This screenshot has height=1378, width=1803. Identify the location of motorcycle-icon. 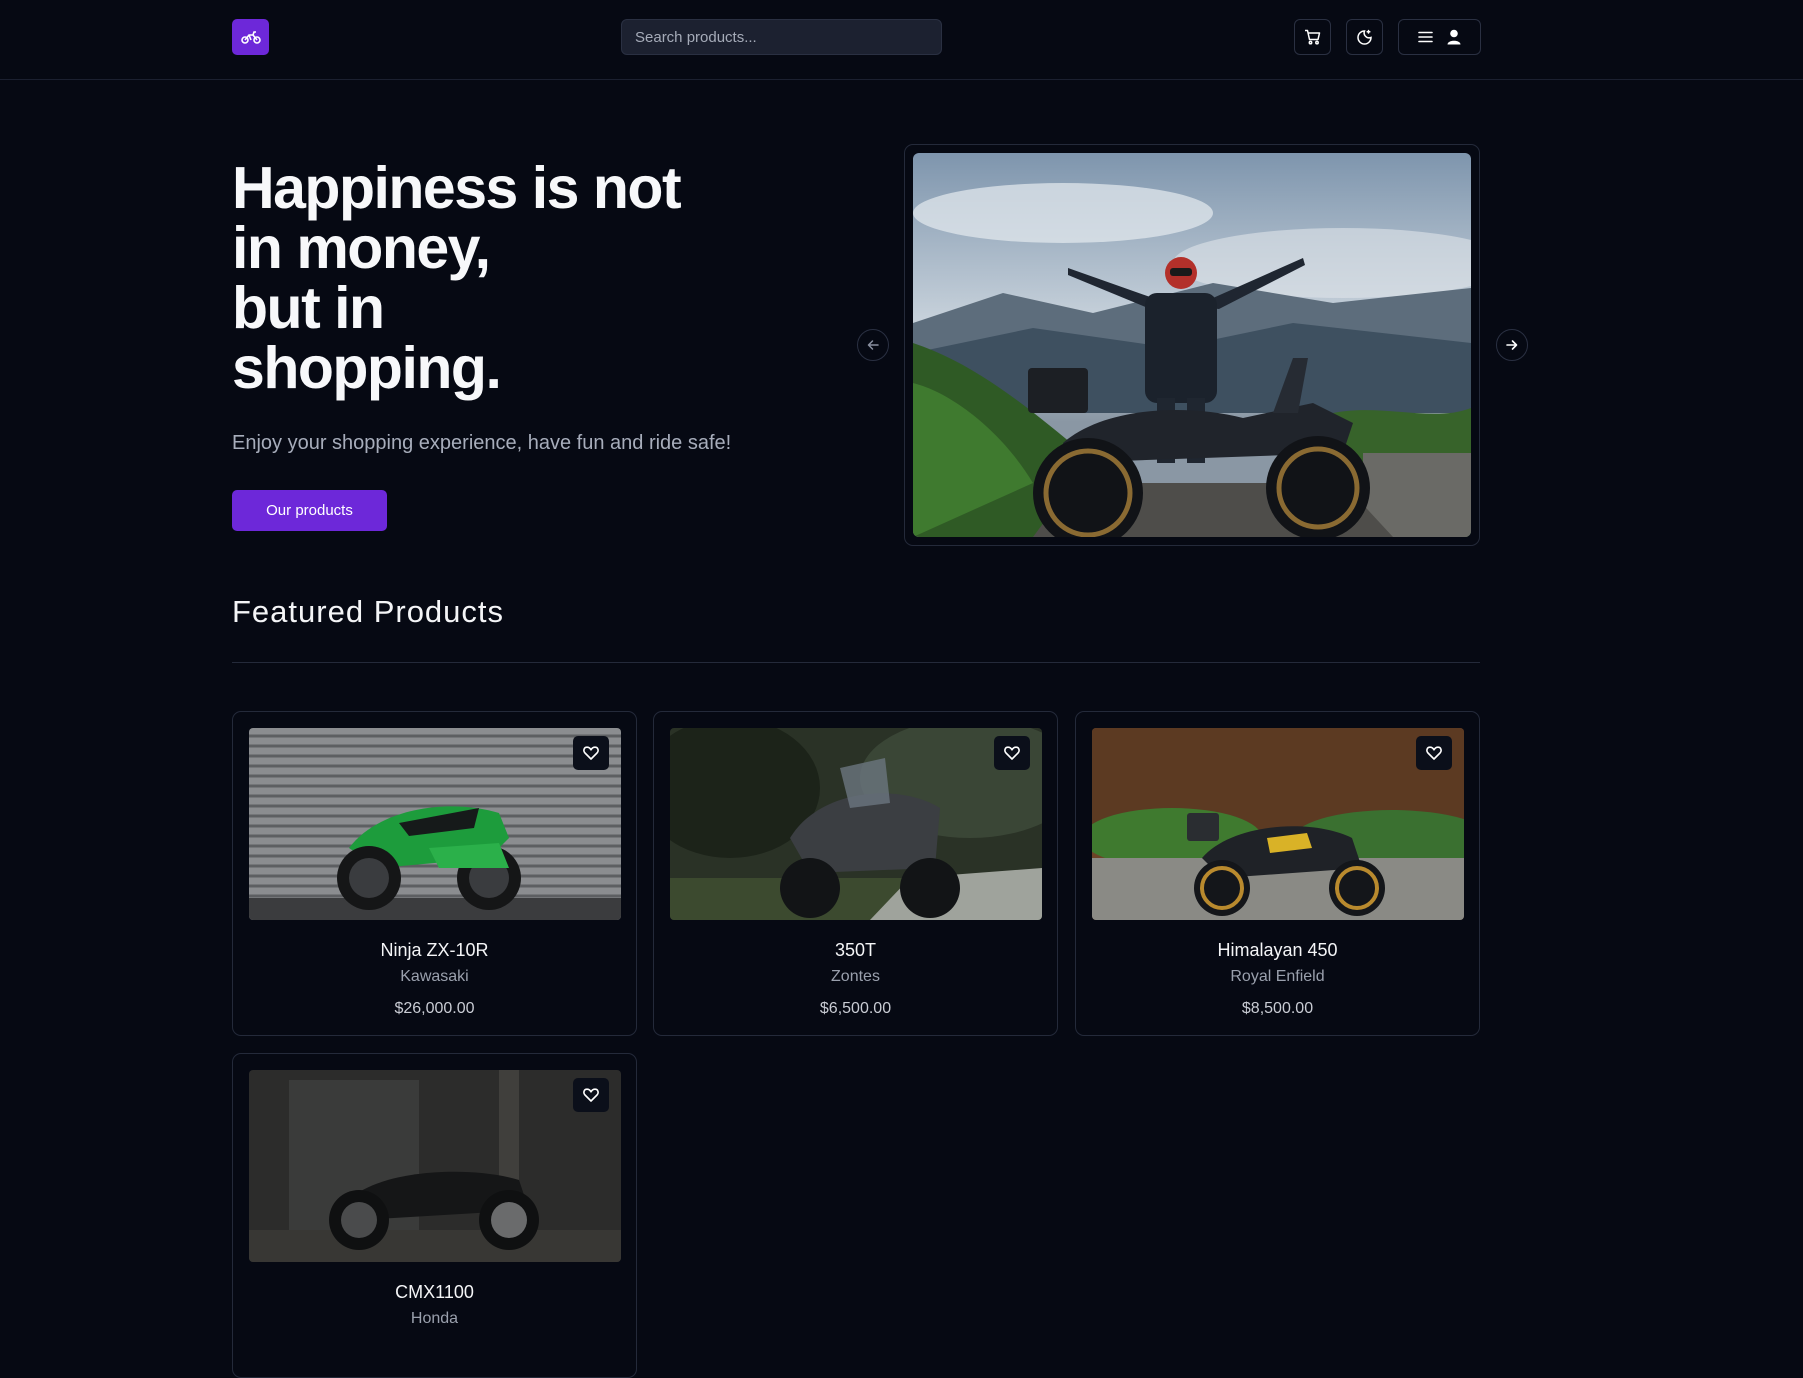
(250, 37).